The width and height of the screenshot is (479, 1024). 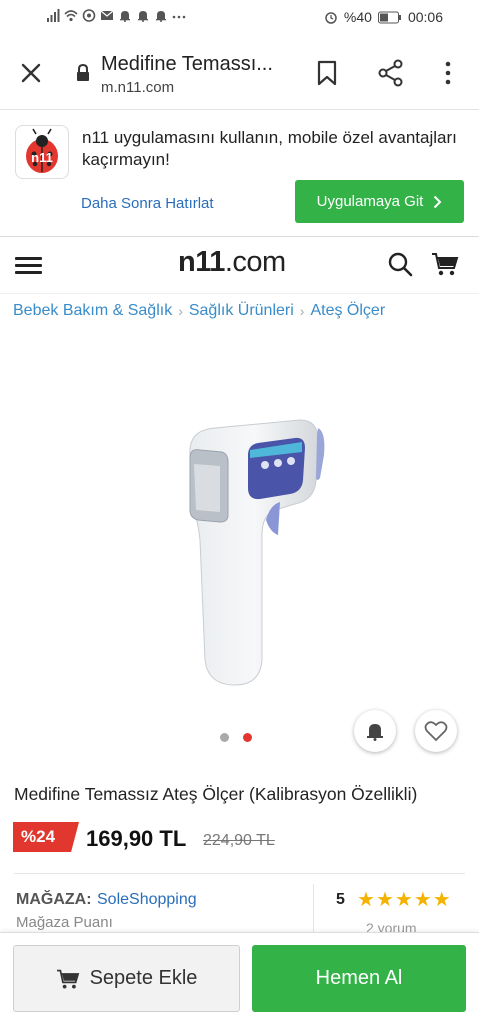 I want to click on site-header: n11.com, so click(x=239, y=266).